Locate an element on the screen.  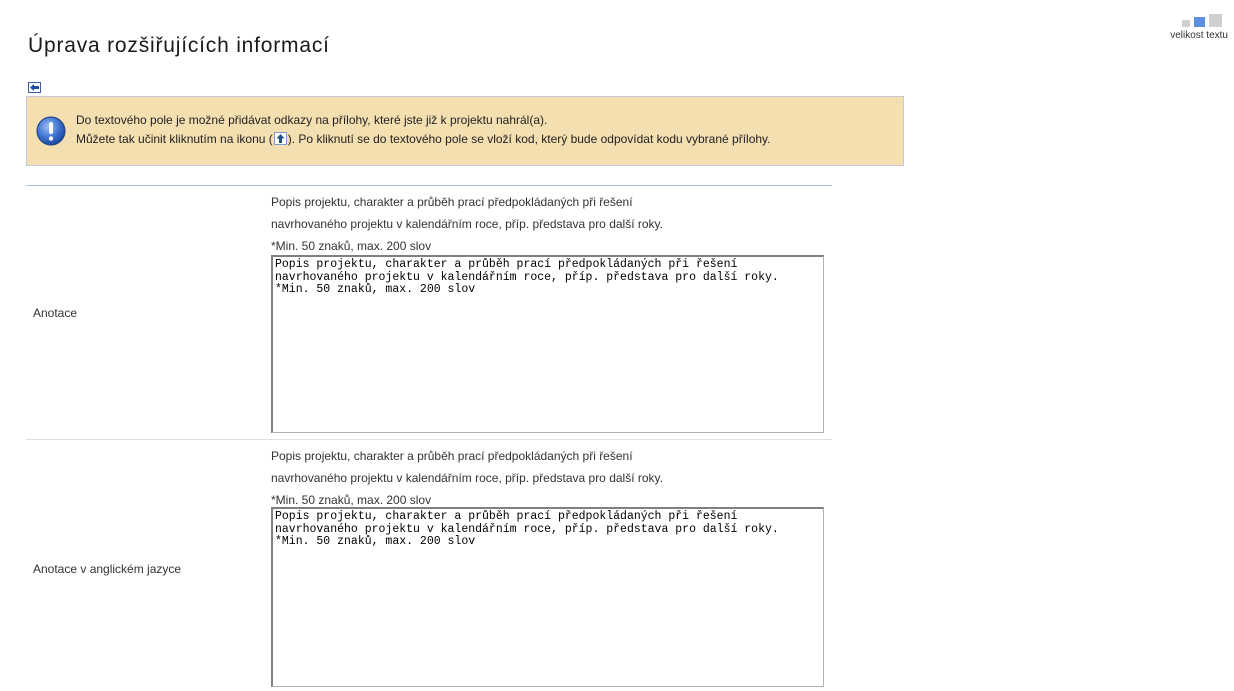
back-arrow-icon is located at coordinates (34, 86).